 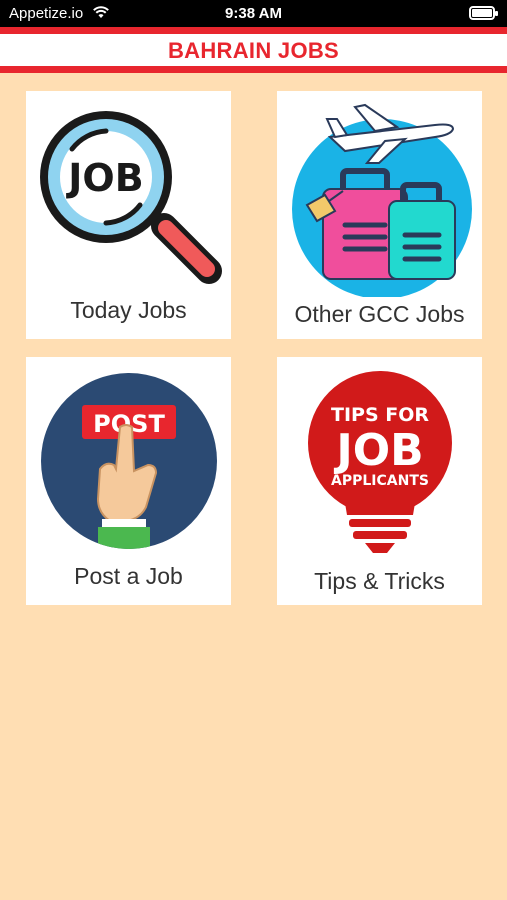 I want to click on magnifier-job-icon: JOB, so click(x=131, y=197).